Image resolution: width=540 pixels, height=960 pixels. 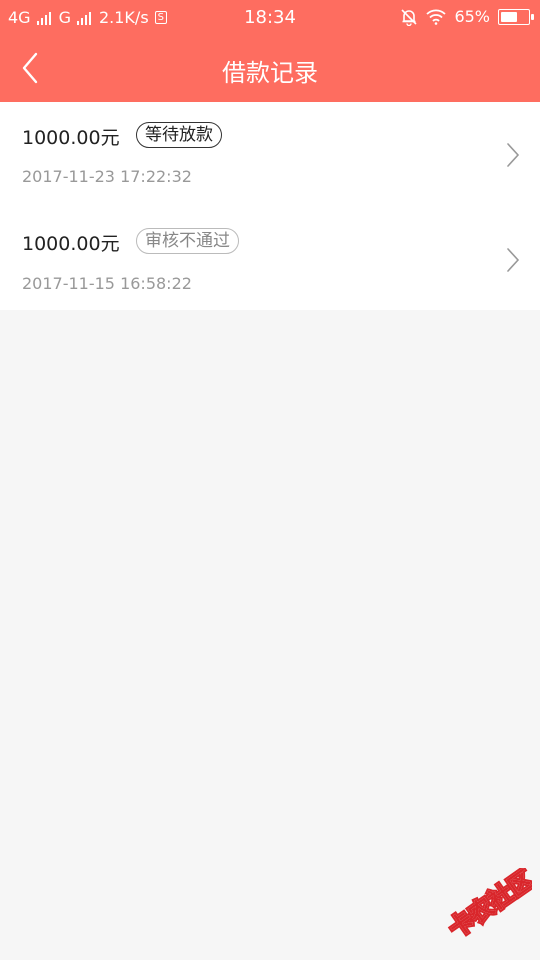 What do you see at coordinates (270, 51) in the screenshot?
I see `app-header: 4G G 2.1K/s S 18:34 65% 借款记录` at bounding box center [270, 51].